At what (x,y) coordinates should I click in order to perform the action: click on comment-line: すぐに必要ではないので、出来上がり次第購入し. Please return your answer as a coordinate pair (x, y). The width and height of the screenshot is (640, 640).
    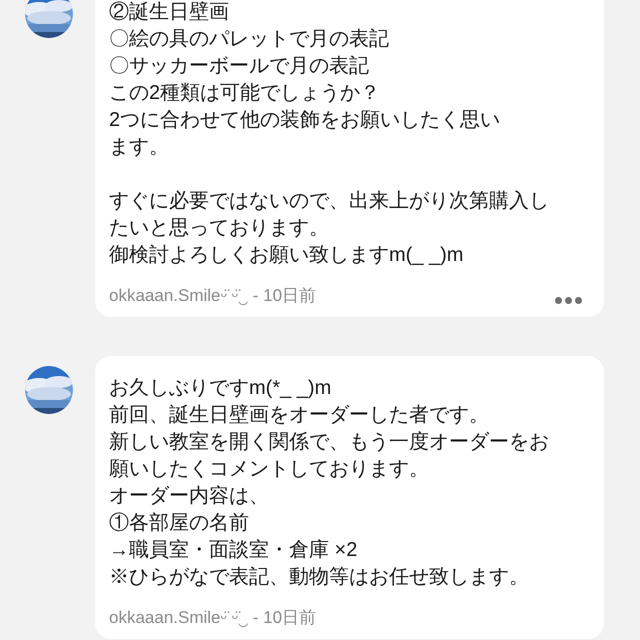
    Looking at the image, I should click on (329, 201).